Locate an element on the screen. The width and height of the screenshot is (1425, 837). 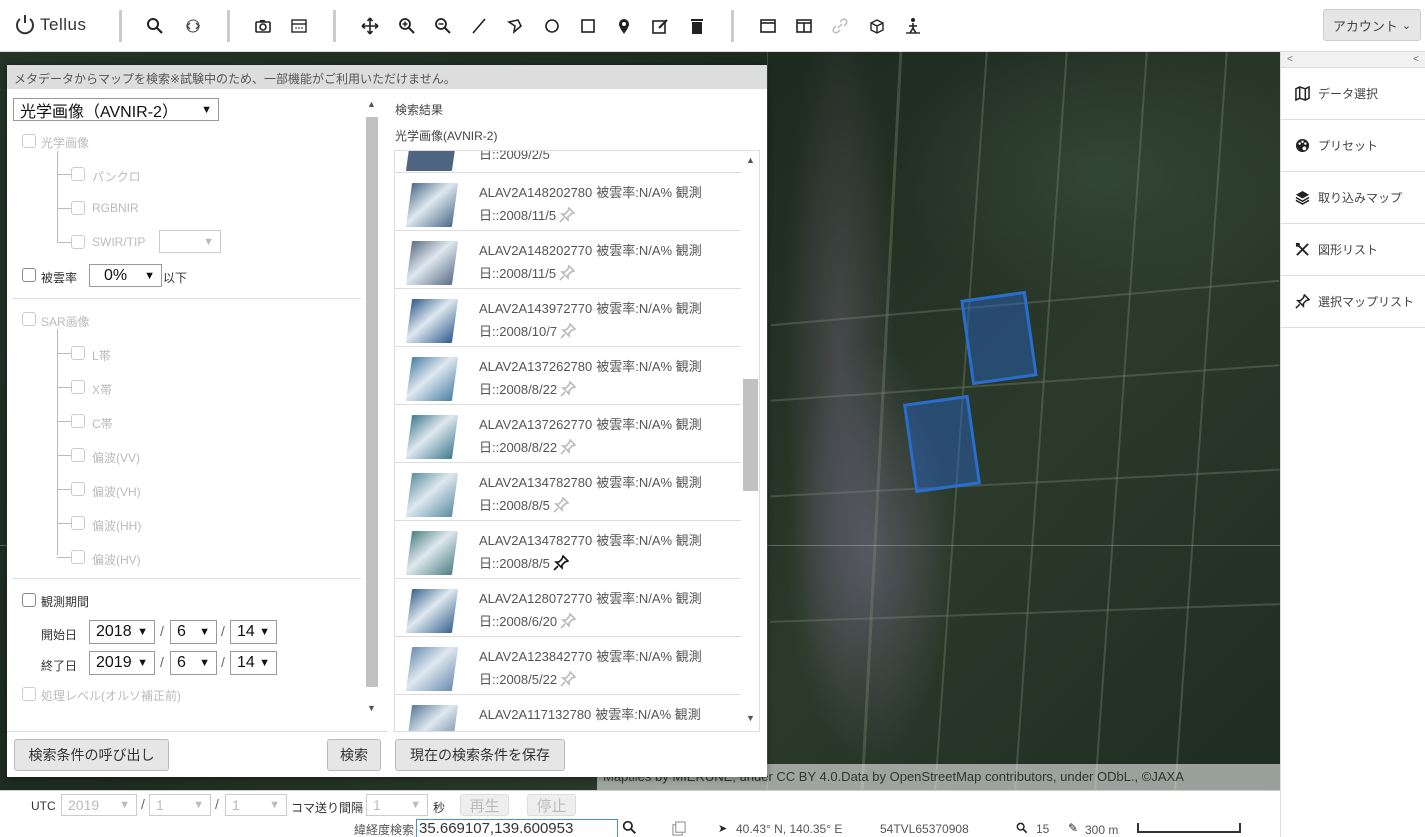
time-year-select: 2019 ▼ is located at coordinates (99, 805).